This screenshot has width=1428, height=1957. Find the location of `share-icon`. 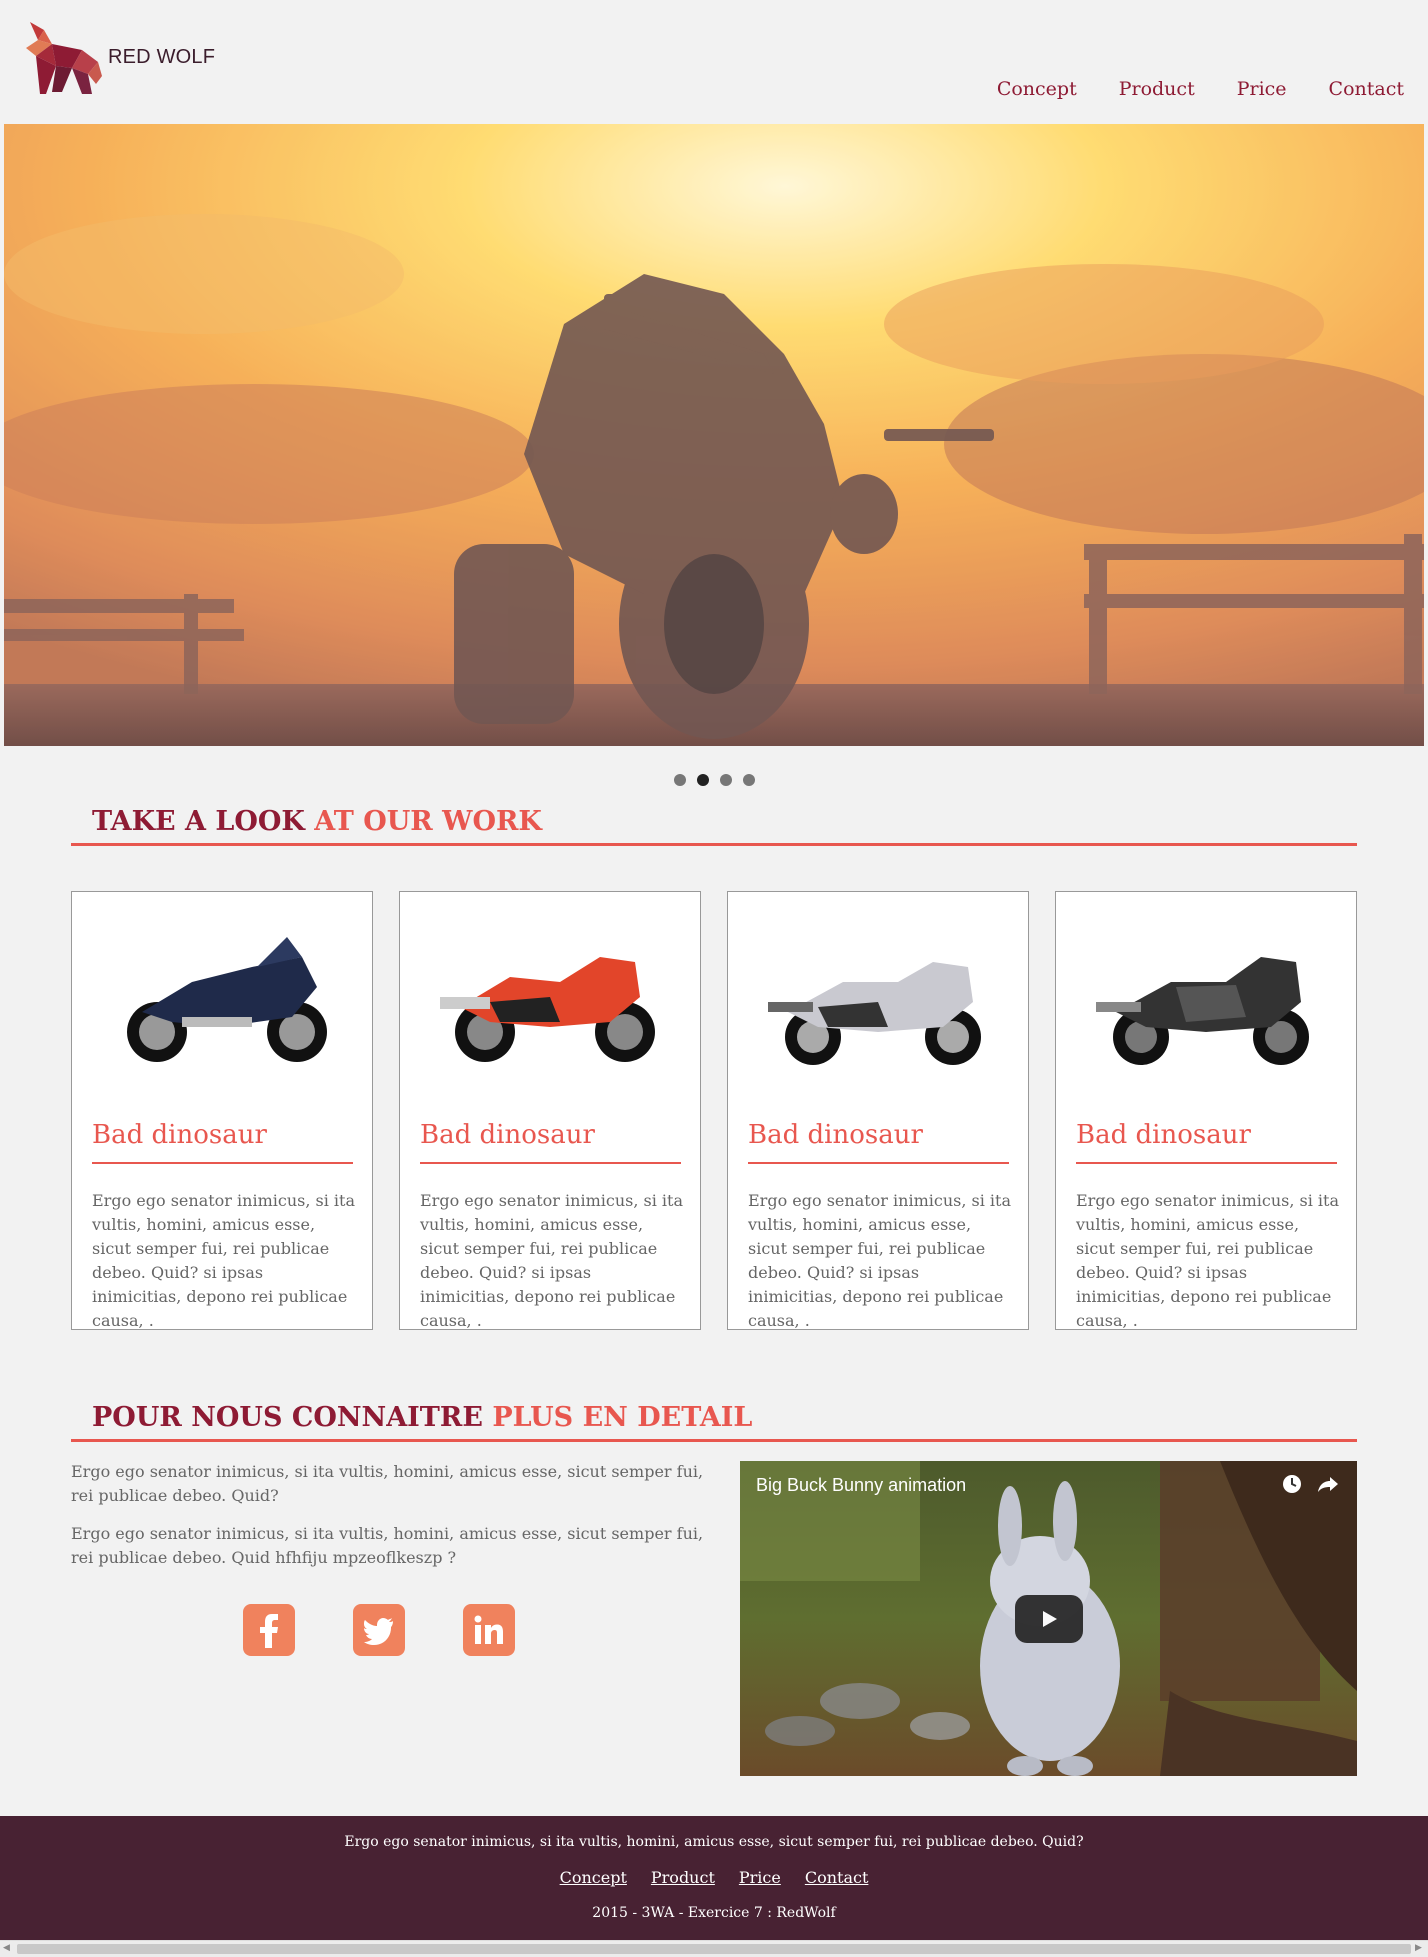

share-icon is located at coordinates (1328, 1484).